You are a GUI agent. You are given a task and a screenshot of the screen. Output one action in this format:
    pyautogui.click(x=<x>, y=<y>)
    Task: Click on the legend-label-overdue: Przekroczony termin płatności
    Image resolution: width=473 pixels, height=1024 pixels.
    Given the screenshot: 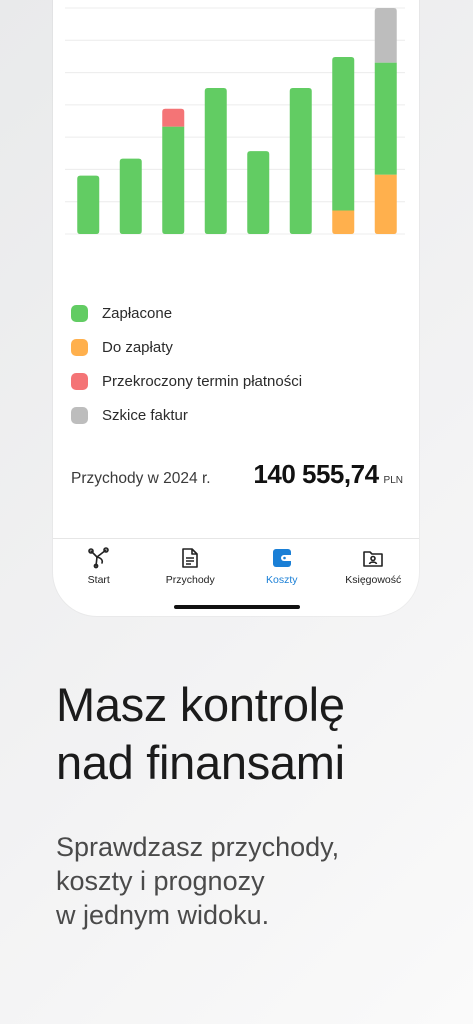 What is the action you would take?
    pyautogui.click(x=202, y=381)
    